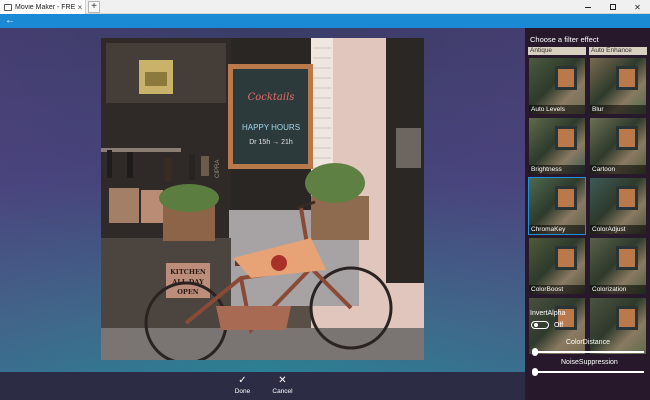 Image resolution: width=650 pixels, height=400 pixels. Describe the element at coordinates (188, 272) in the screenshot. I see `board-line-1: KITCHEN` at that location.